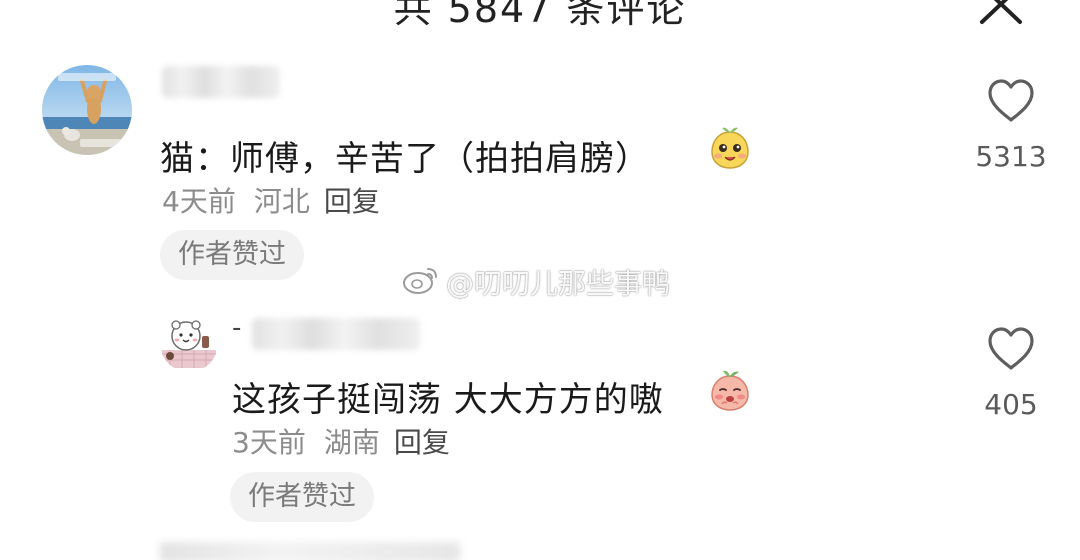 The height and width of the screenshot is (560, 1080). What do you see at coordinates (269, 442) in the screenshot?
I see `comment-time: 3天前` at bounding box center [269, 442].